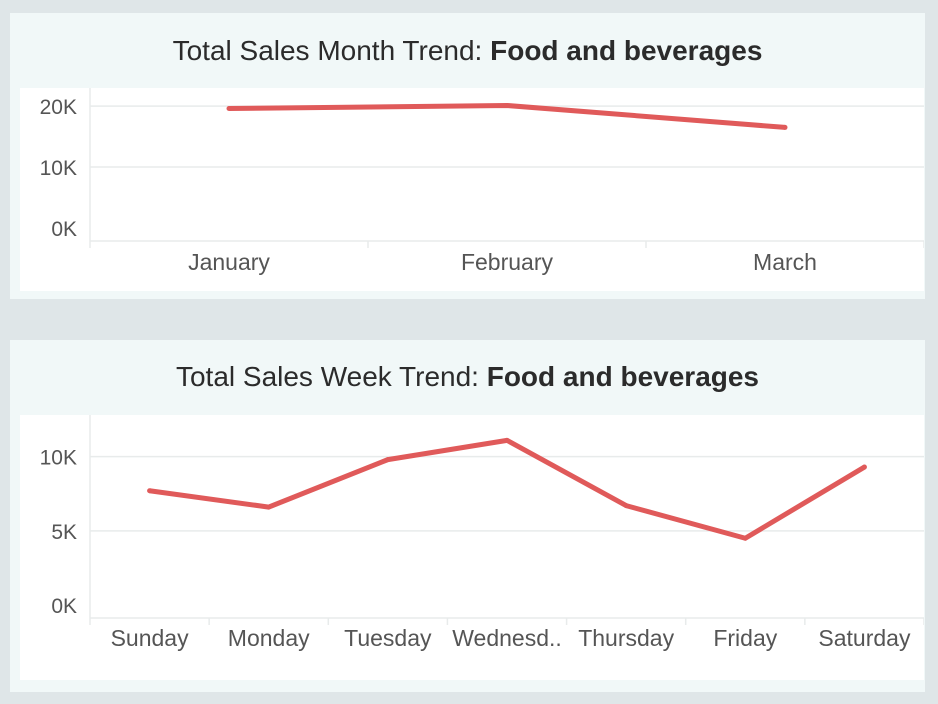 This screenshot has width=938, height=704. Describe the element at coordinates (623, 376) in the screenshot. I see `week-title-bold: Food and beverages` at that location.